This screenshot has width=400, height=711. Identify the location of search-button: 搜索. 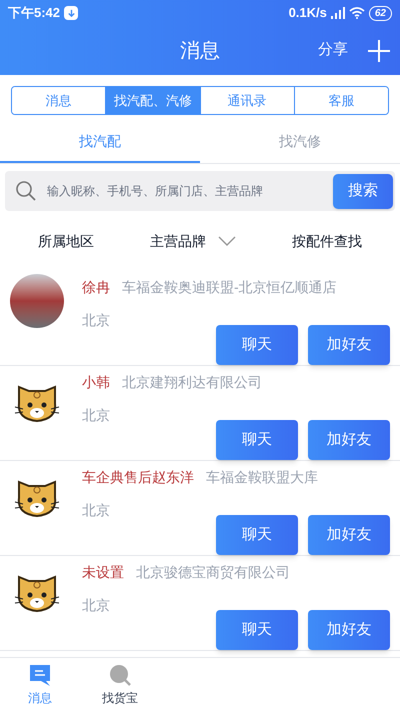
(363, 191).